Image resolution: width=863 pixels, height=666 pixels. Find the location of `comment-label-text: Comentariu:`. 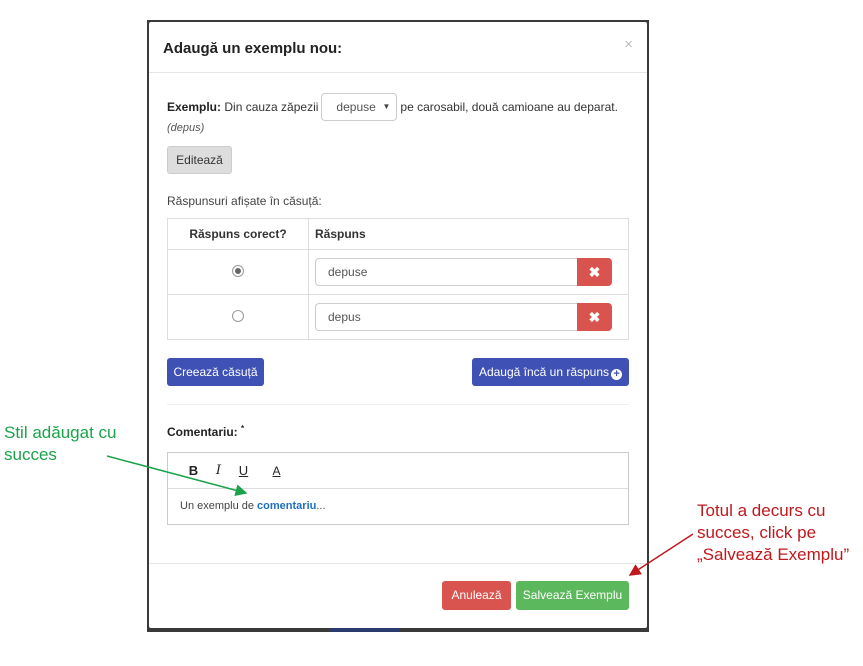

comment-label-text: Comentariu: is located at coordinates (202, 432).